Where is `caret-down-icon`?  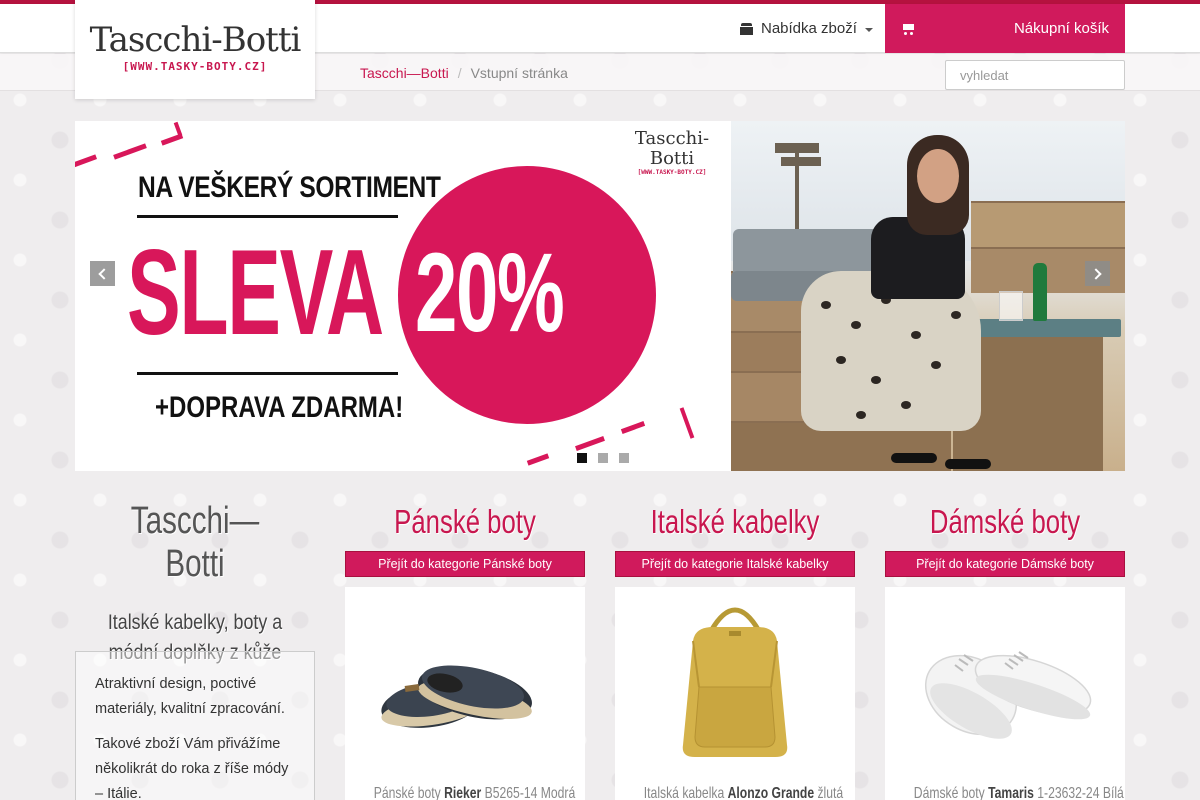 caret-down-icon is located at coordinates (868, 29).